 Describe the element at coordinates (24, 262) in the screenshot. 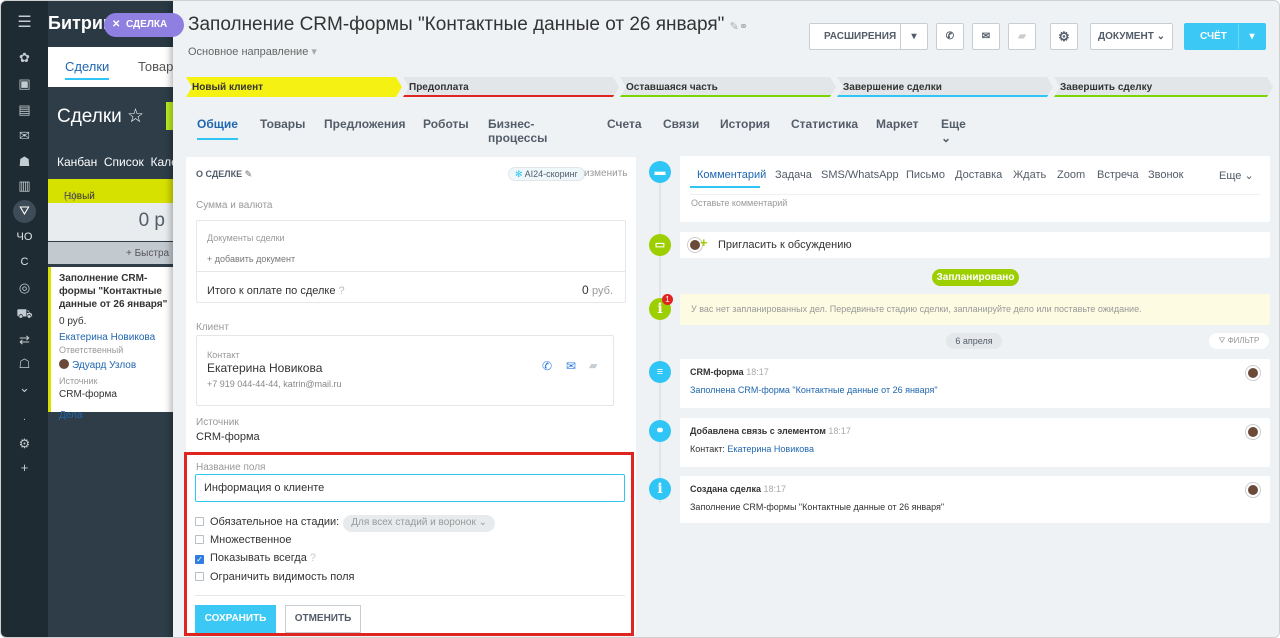

I see `sidebar-item-s: С` at that location.